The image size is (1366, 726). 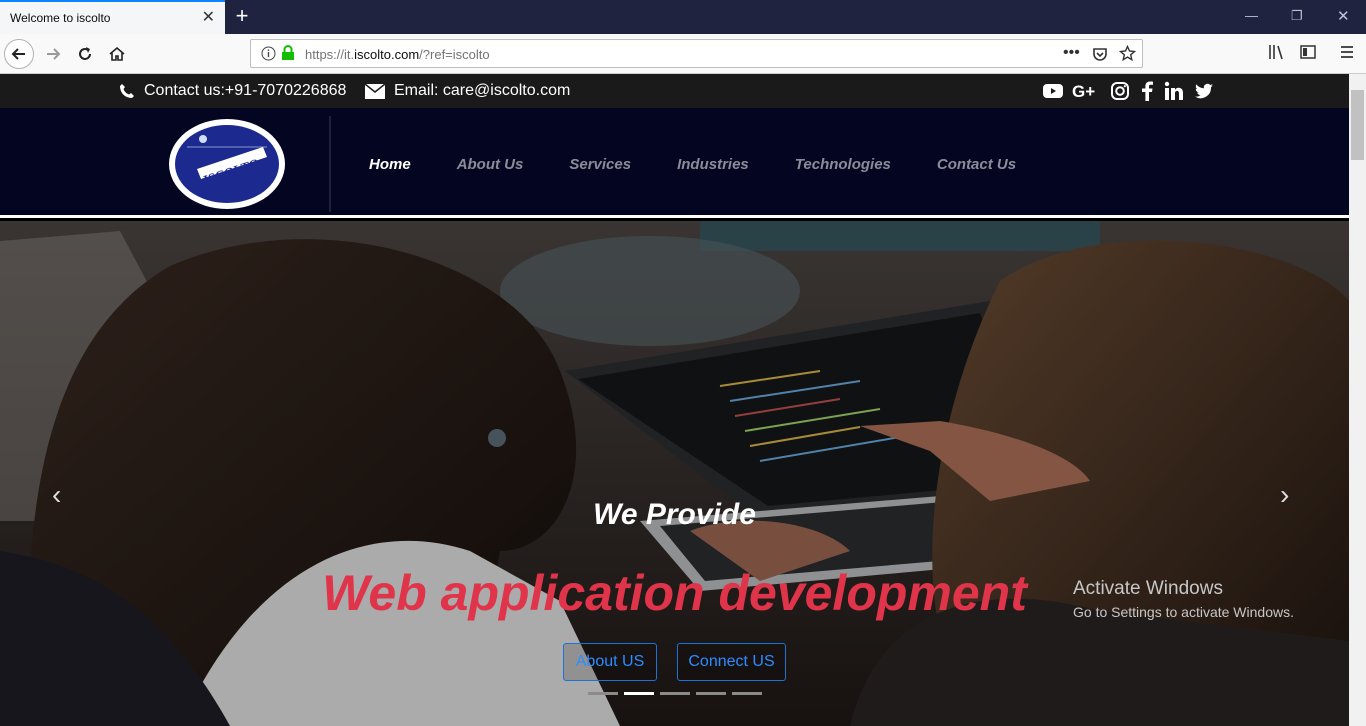 What do you see at coordinates (112, 17) in the screenshot?
I see `browser-tab: Welcome to iscolto ✕` at bounding box center [112, 17].